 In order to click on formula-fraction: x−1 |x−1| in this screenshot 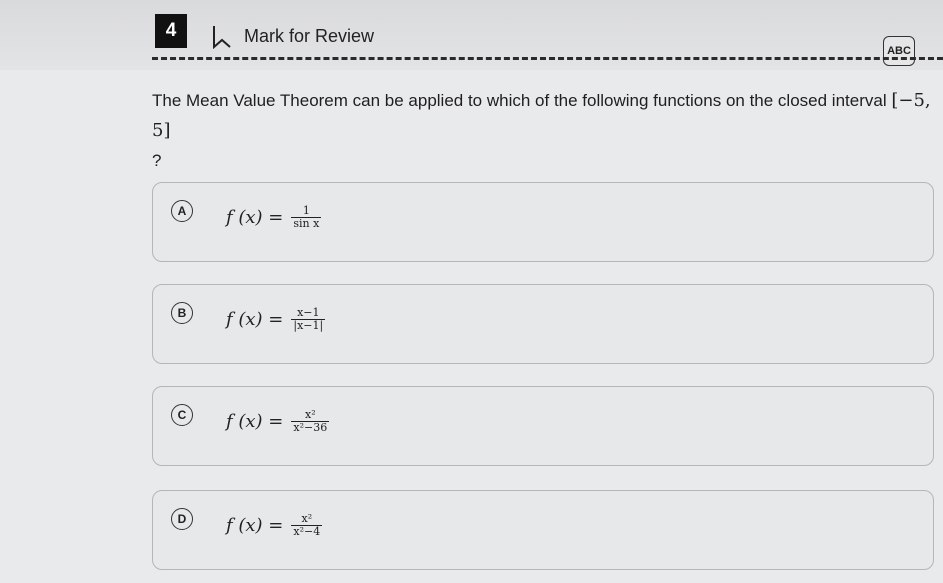, I will do `click(308, 319)`.